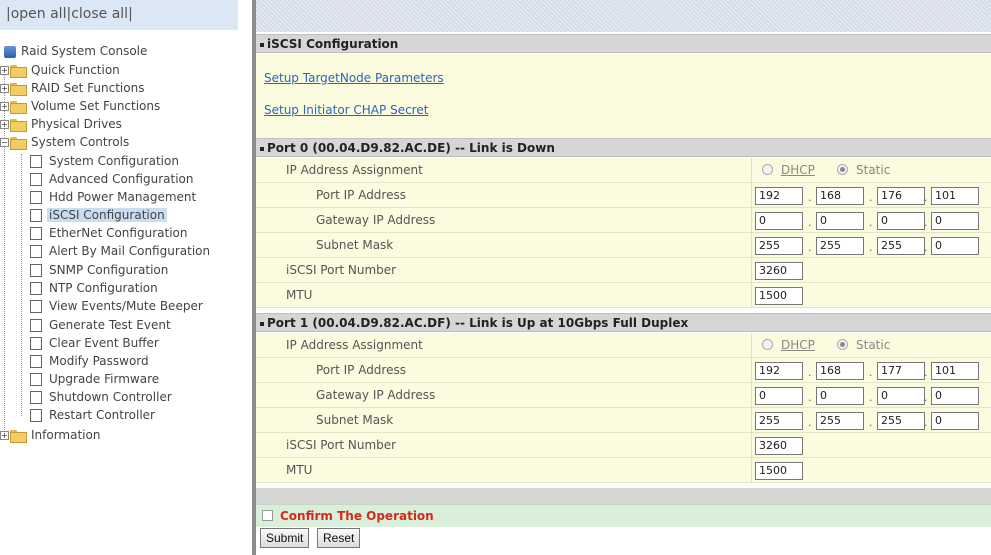 Image resolution: width=991 pixels, height=555 pixels. I want to click on port1-subnet-octet-4: 0, so click(955, 421).